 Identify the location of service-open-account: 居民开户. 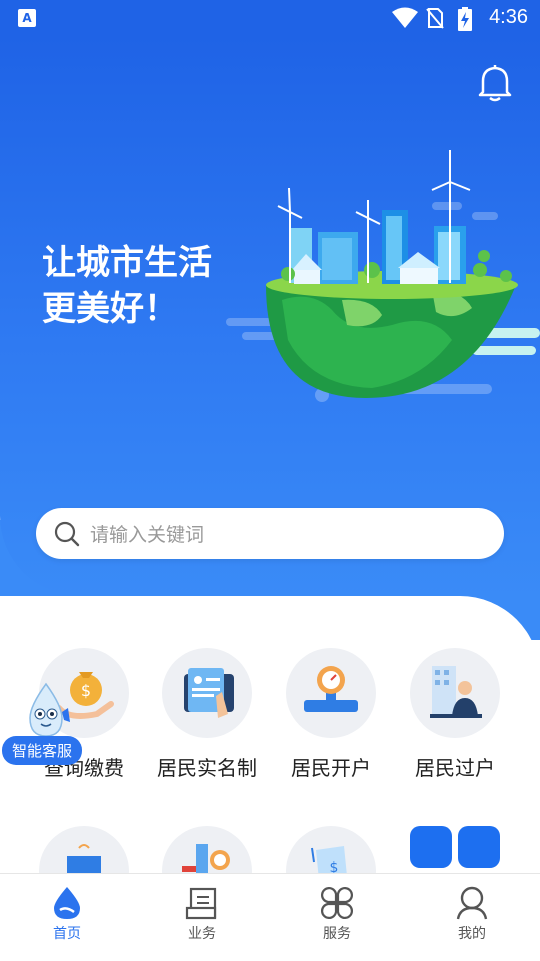
(331, 714).